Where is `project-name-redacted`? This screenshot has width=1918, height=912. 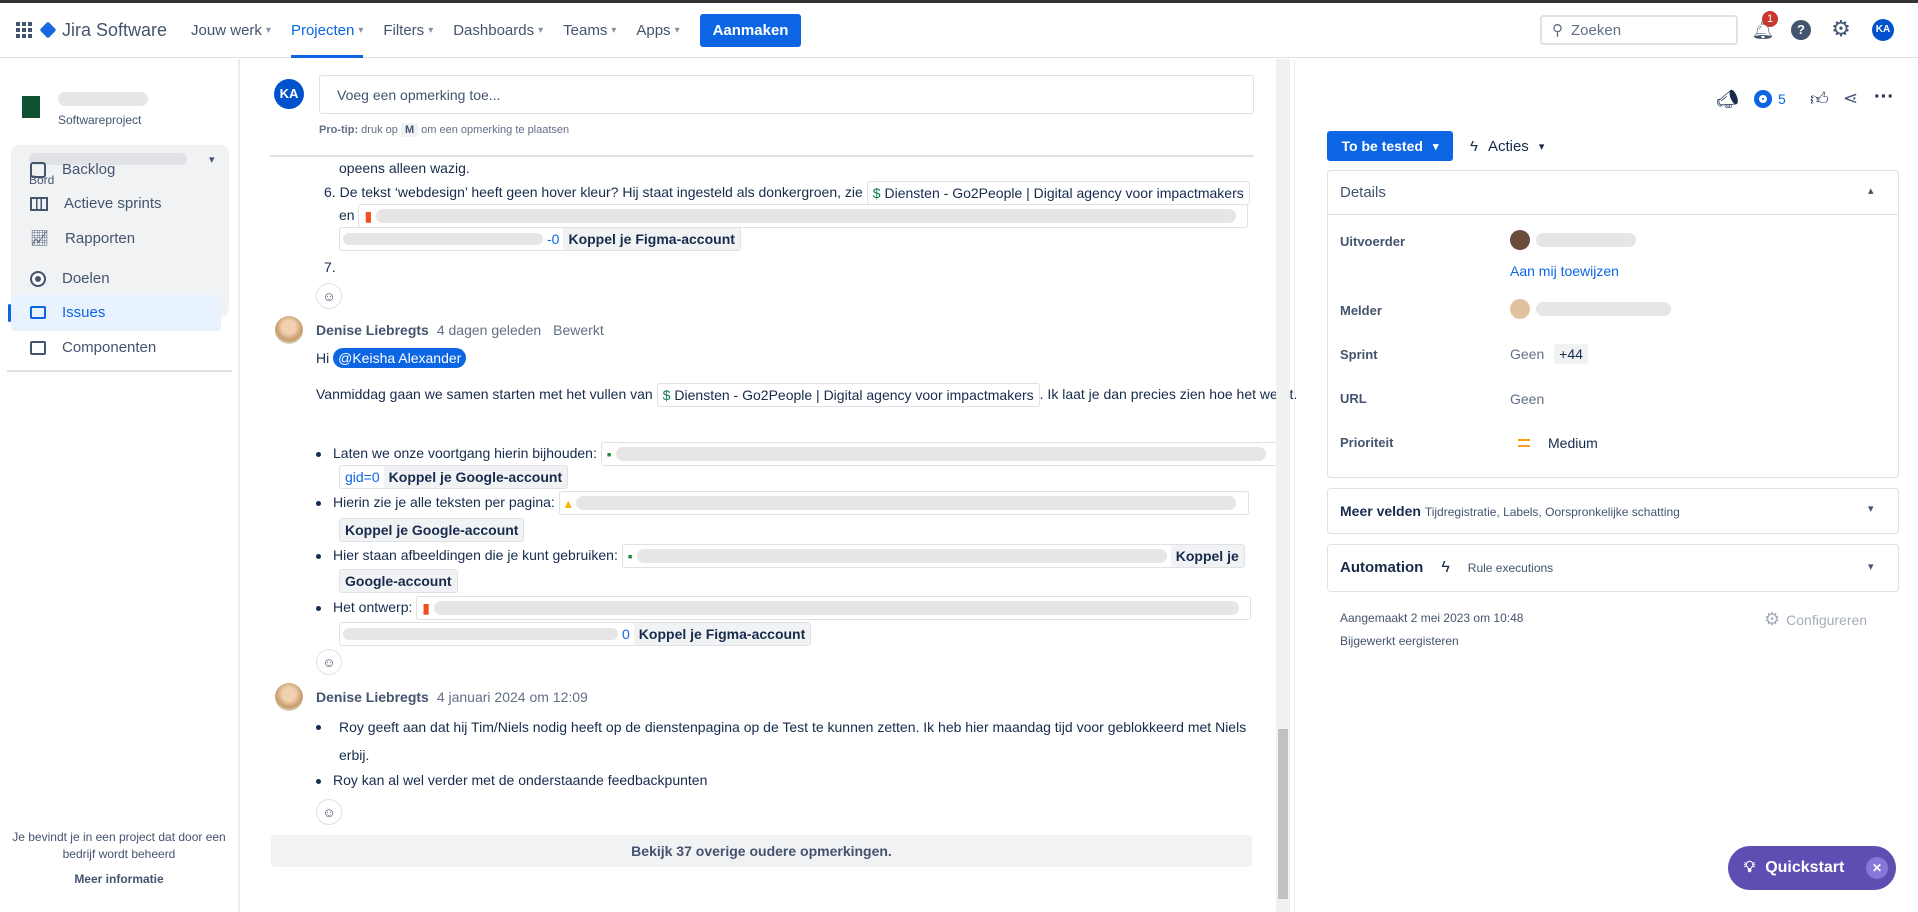
project-name-redacted is located at coordinates (103, 99).